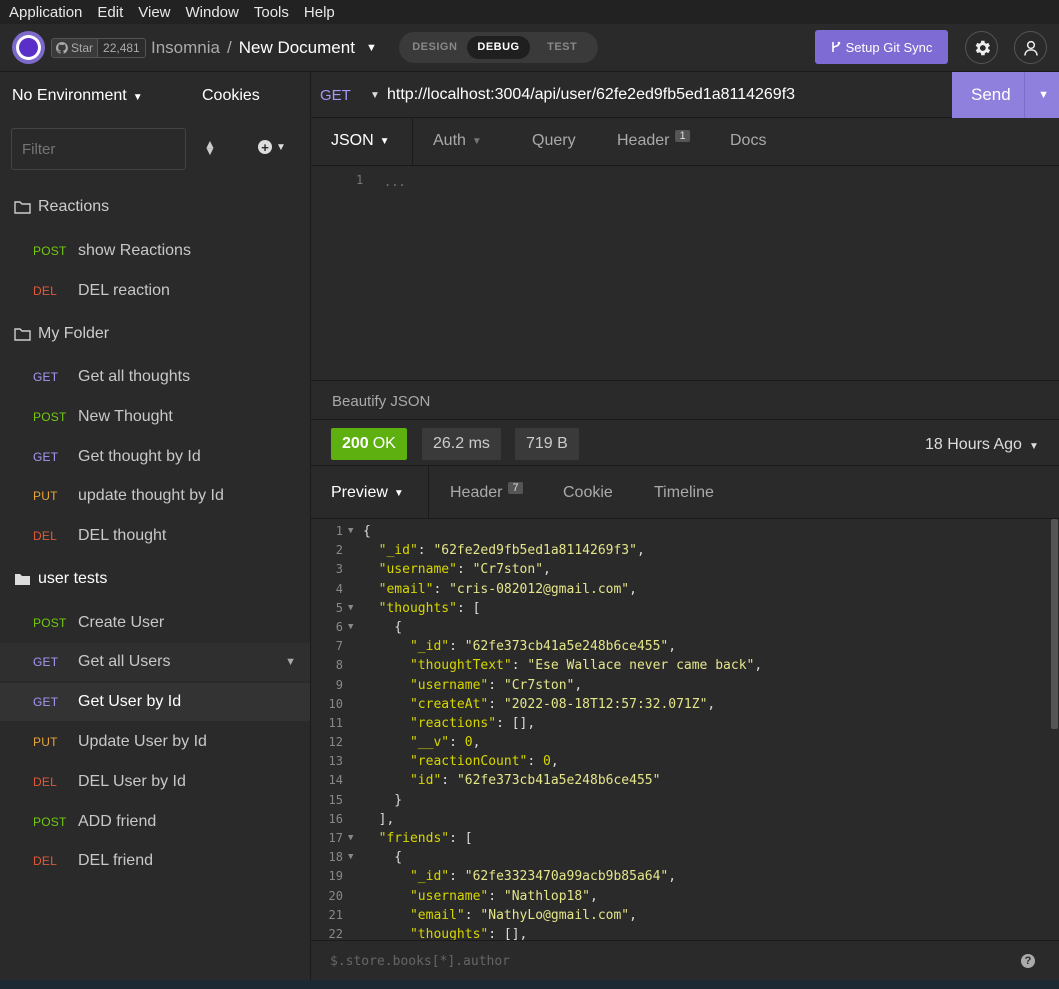 The width and height of the screenshot is (1059, 989). Describe the element at coordinates (685, 400) in the screenshot. I see `beautify-bar: Beautify JSON` at that location.